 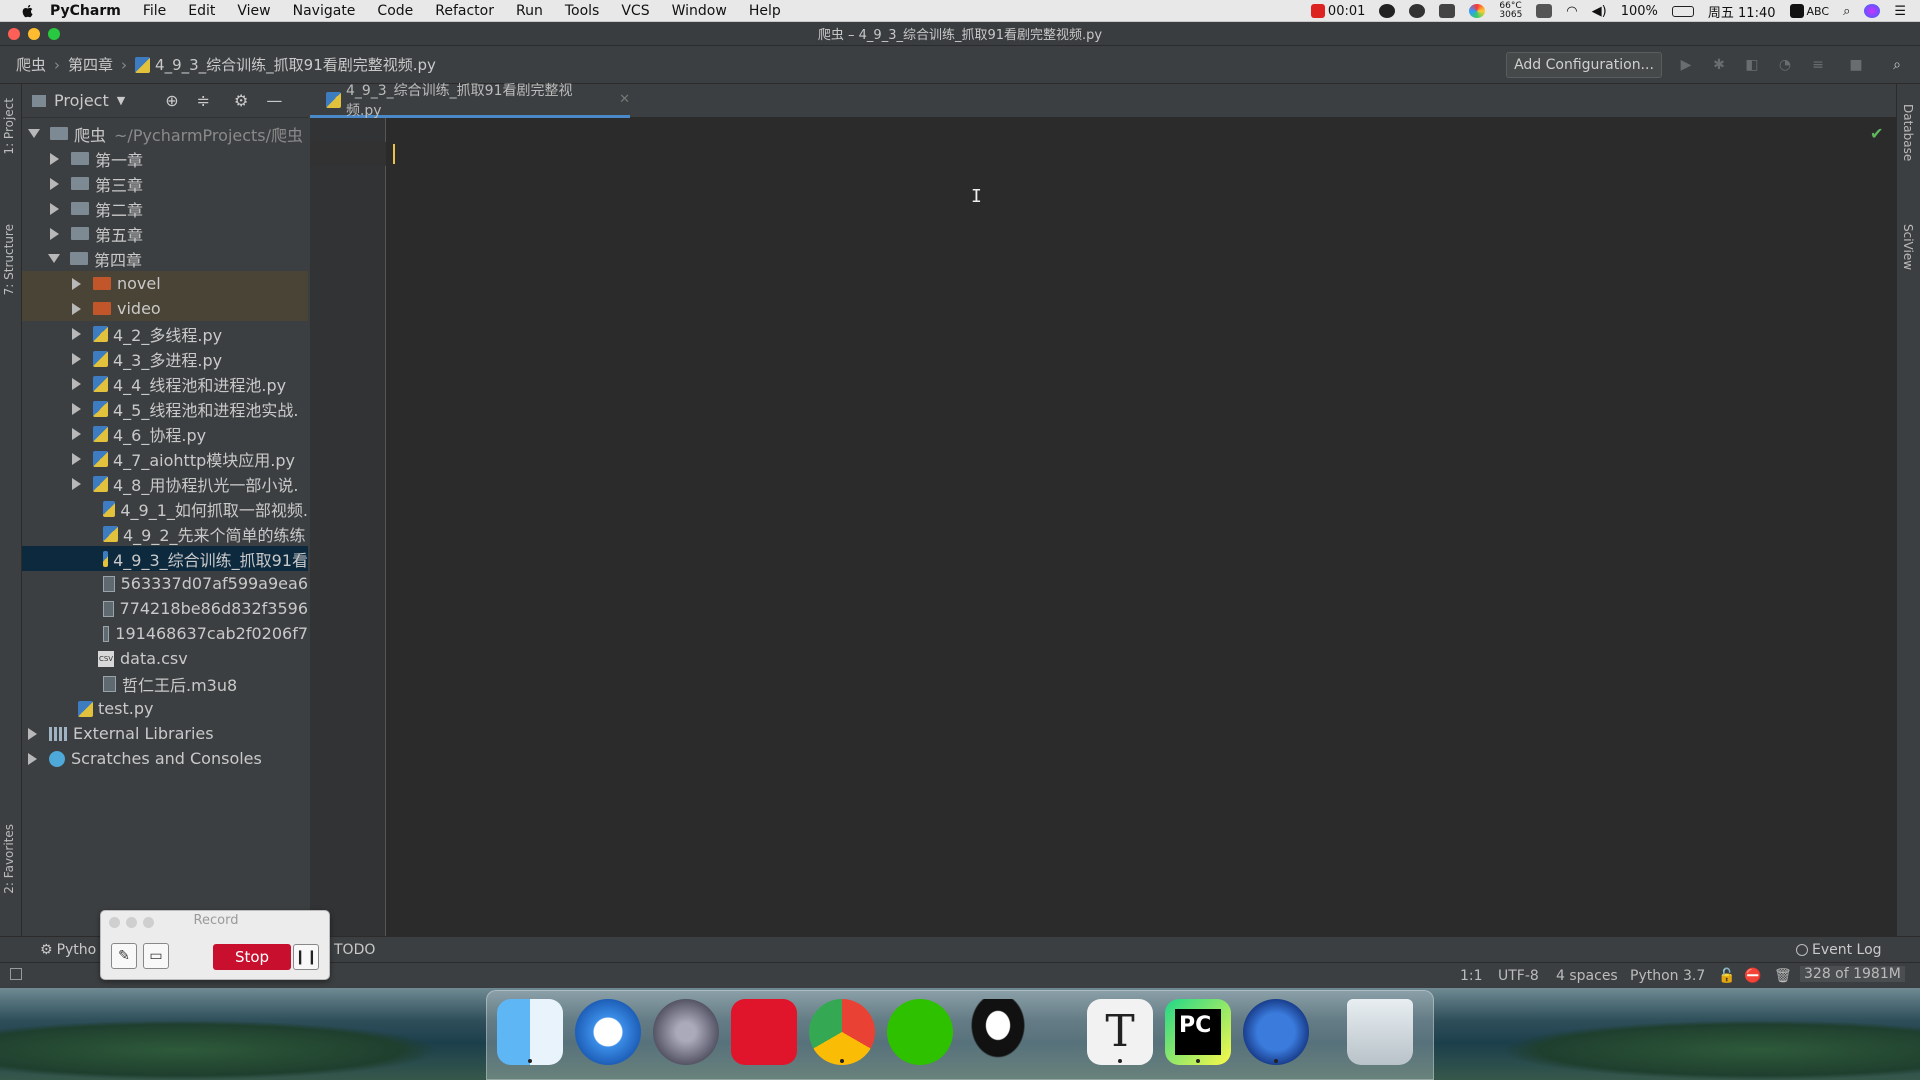 I want to click on inspector-icon: ⛔, so click(x=1752, y=976).